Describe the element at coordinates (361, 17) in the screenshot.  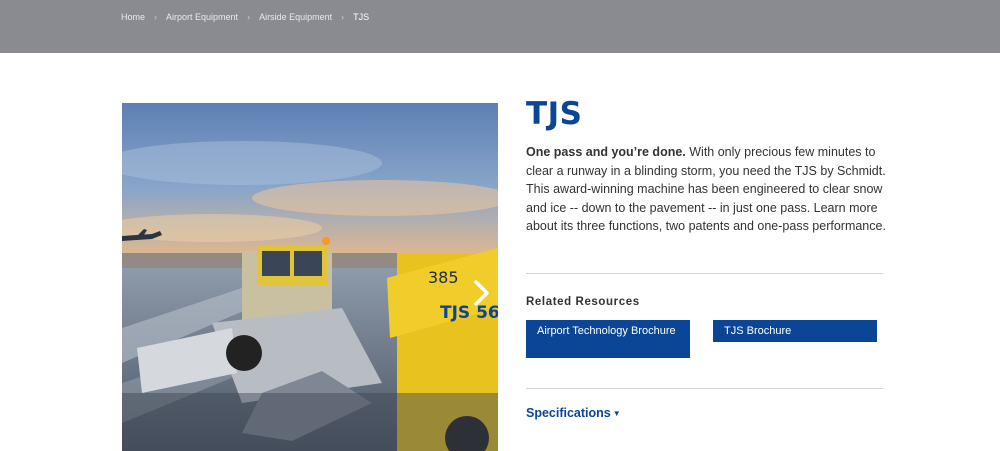
I see `breadcrumb-current: TJS` at that location.